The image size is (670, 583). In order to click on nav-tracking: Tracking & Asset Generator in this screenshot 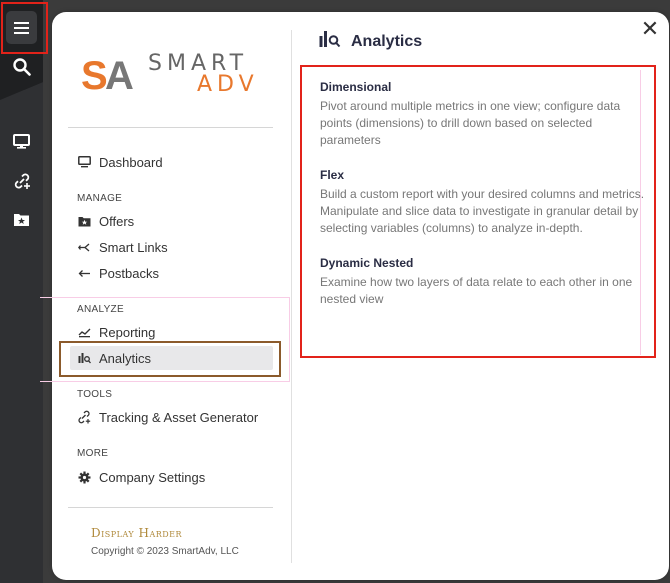, I will do `click(167, 417)`.